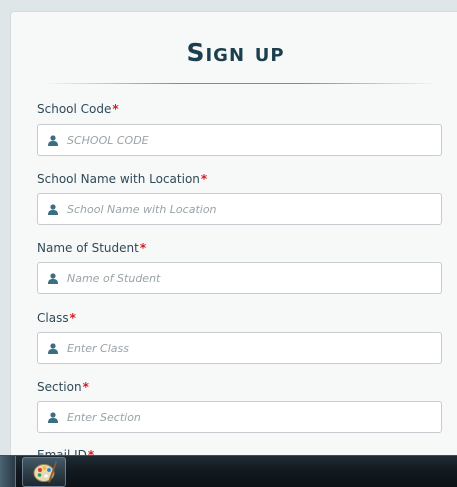  I want to click on school-name-label-text: School Name with Location, so click(118, 179).